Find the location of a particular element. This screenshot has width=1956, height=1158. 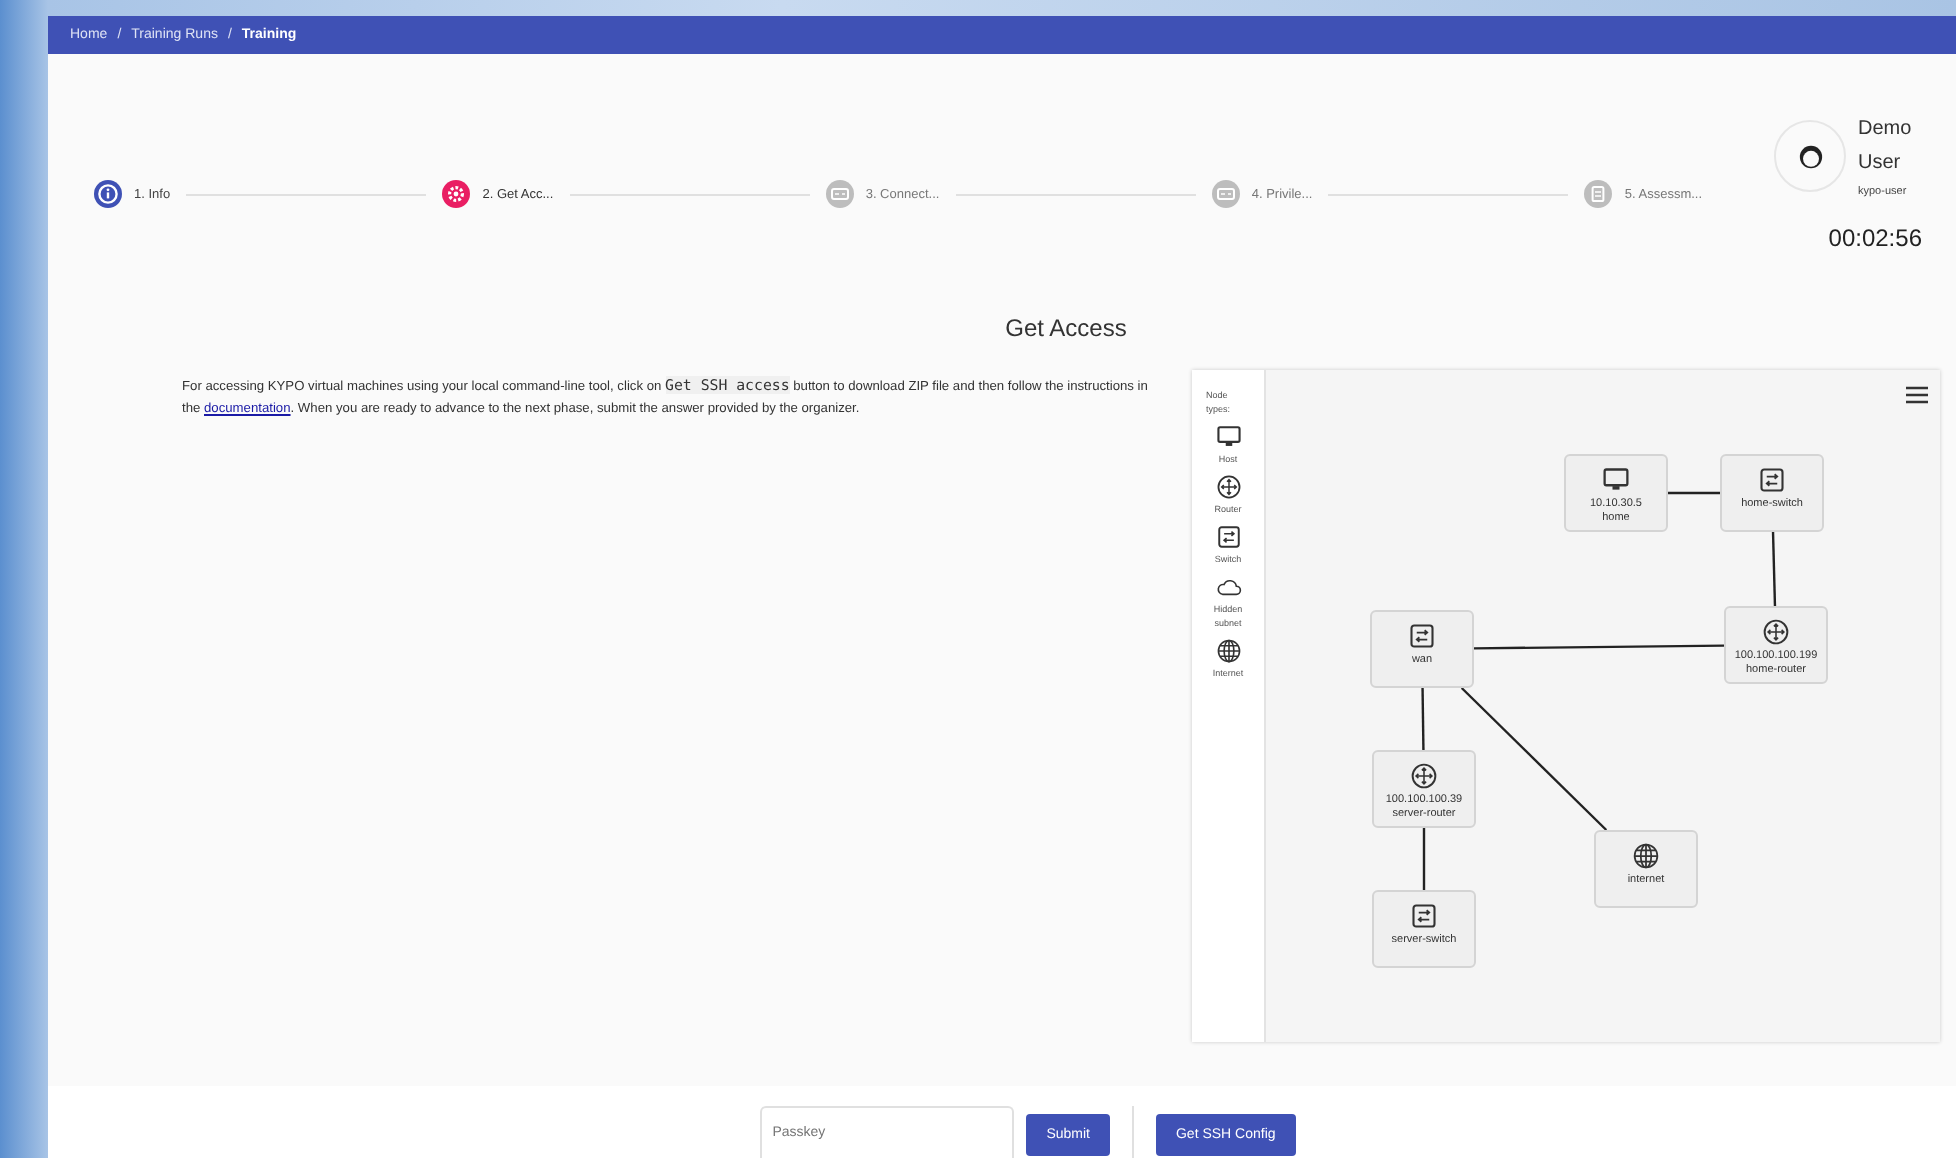

user-name: Demo User is located at coordinates (1886, 147).